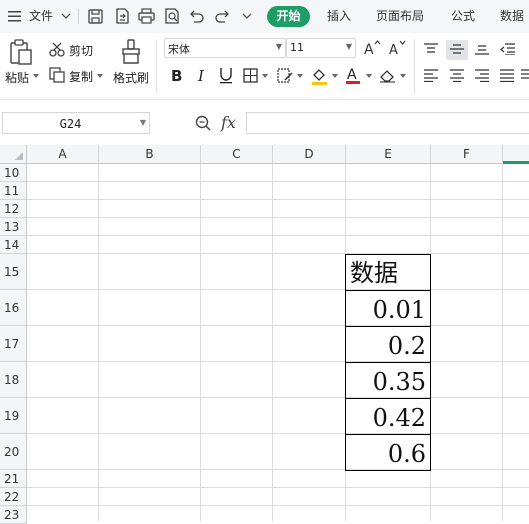 Image resolution: width=529 pixels, height=524 pixels. I want to click on save-icon, so click(95, 16).